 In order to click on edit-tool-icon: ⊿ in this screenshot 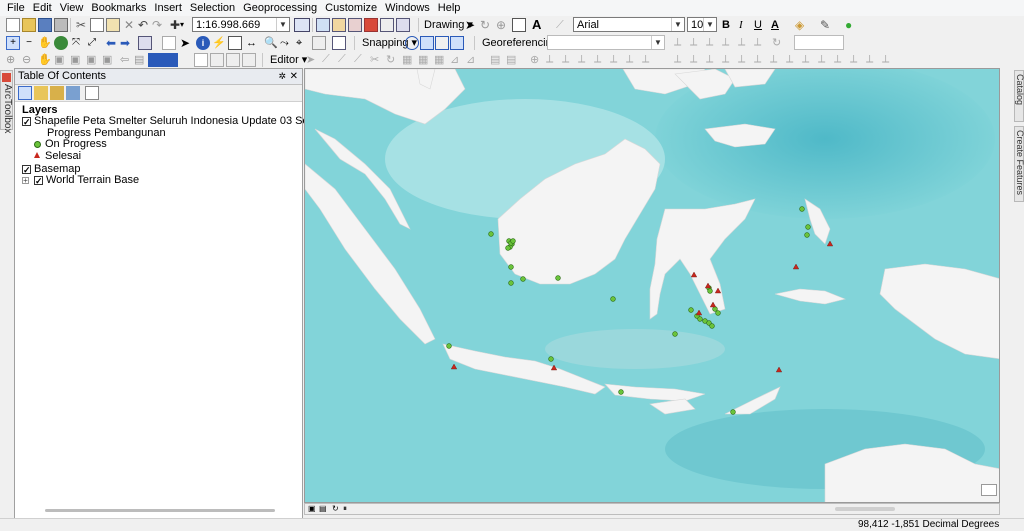, I will do `click(457, 60)`.